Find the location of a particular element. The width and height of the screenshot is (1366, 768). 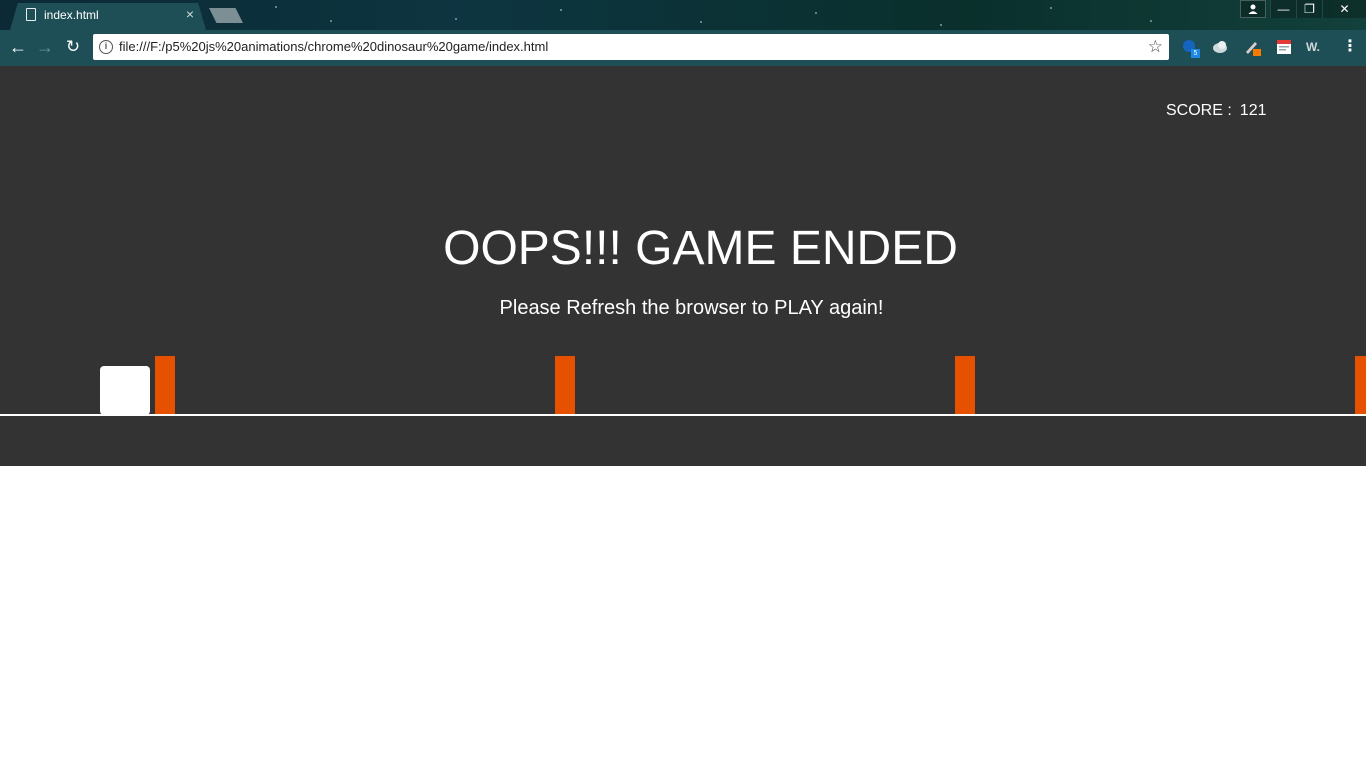

extension-cloud-icon is located at coordinates (1220, 47).